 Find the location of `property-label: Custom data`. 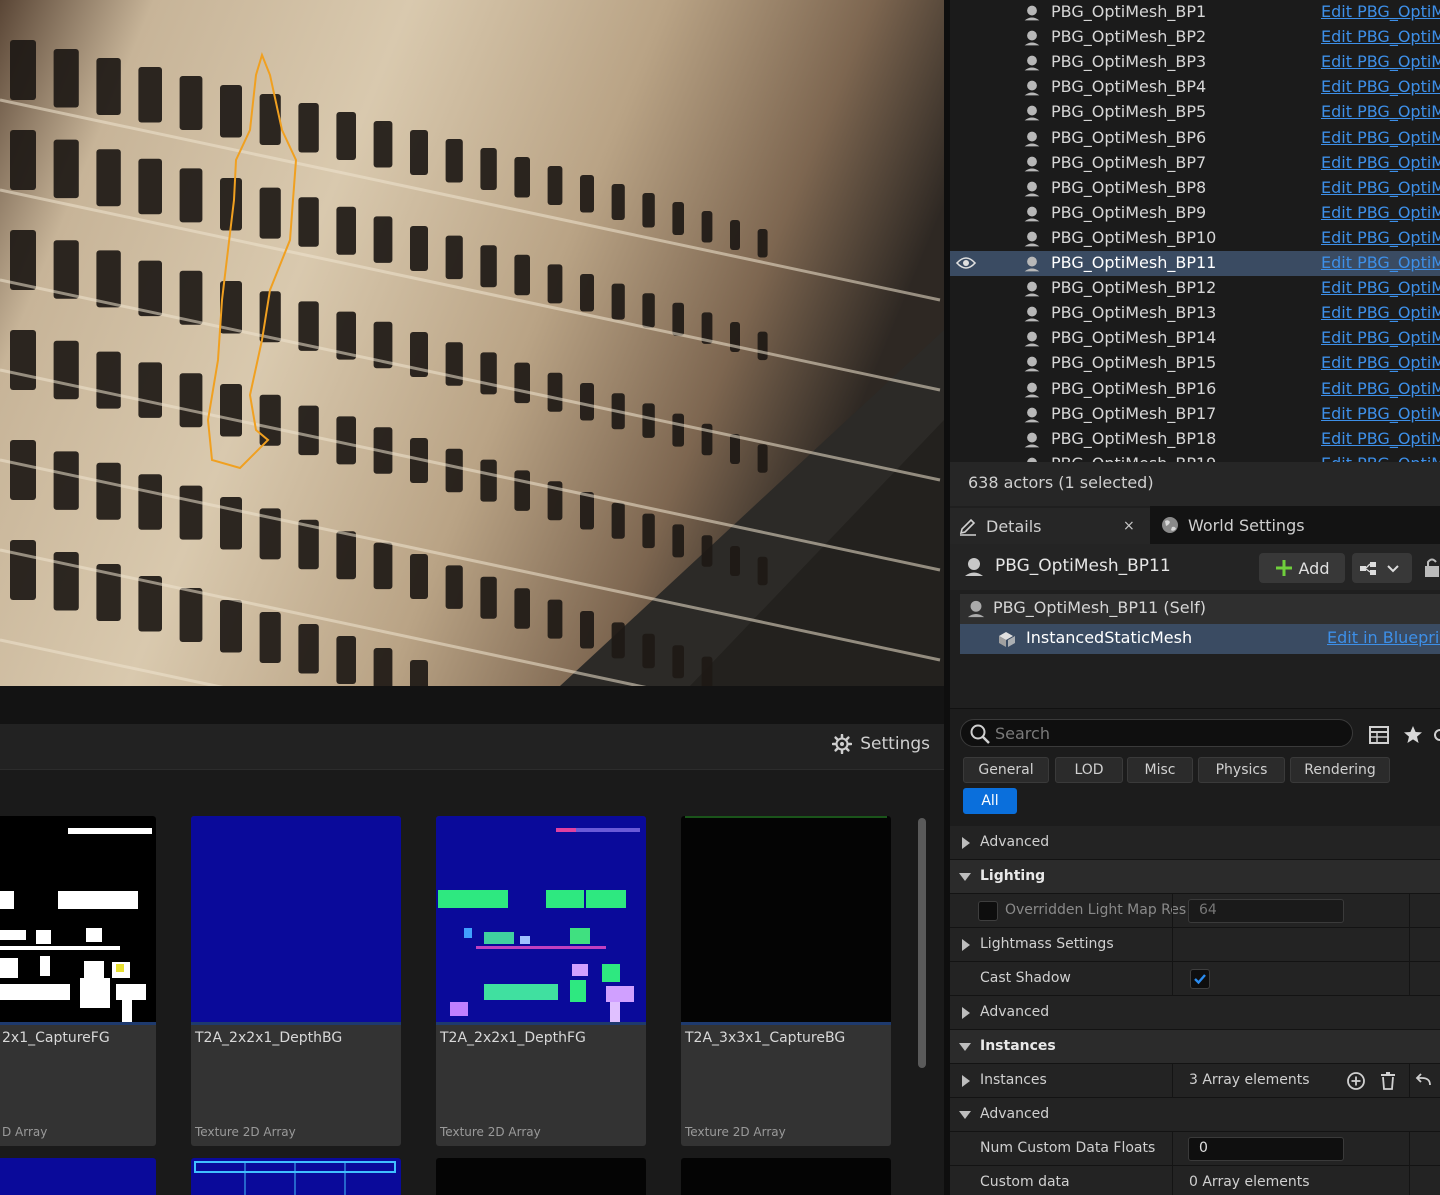

property-label: Custom data is located at coordinates (1025, 1182).